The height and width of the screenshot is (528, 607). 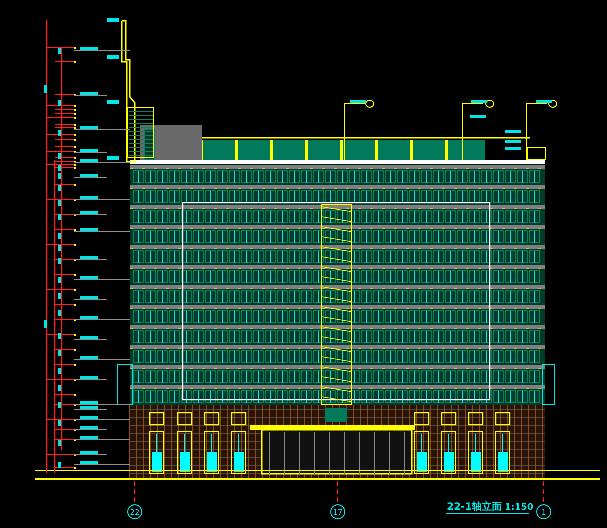 I want to click on drawing-scale: 1:150, so click(x=519, y=508).